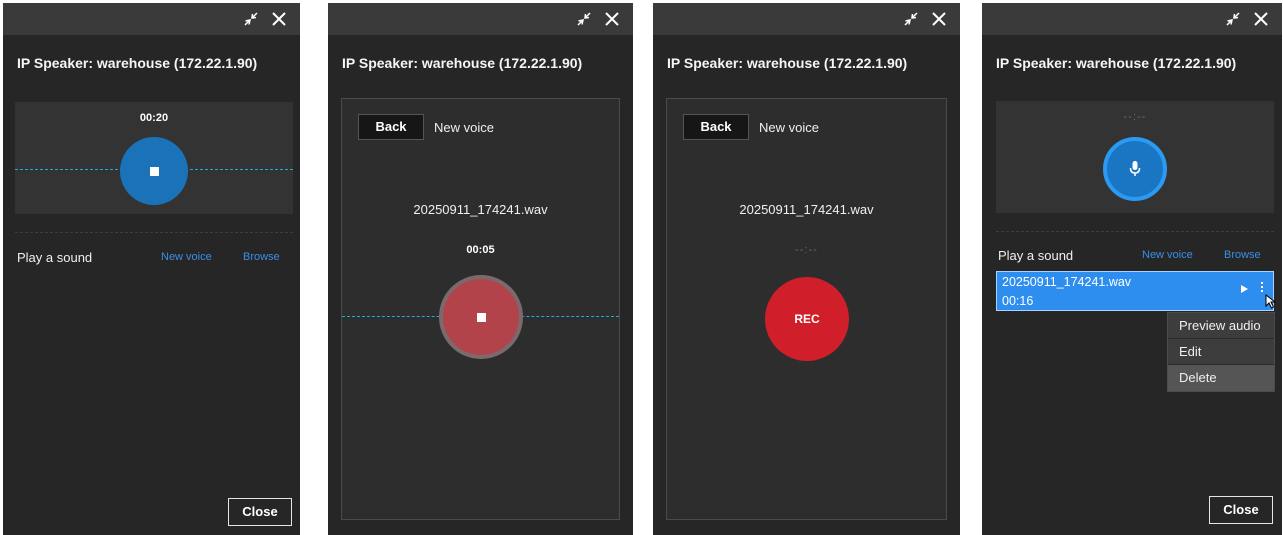 The height and width of the screenshot is (535, 1283). What do you see at coordinates (1271, 301) in the screenshot?
I see `cursor-icon` at bounding box center [1271, 301].